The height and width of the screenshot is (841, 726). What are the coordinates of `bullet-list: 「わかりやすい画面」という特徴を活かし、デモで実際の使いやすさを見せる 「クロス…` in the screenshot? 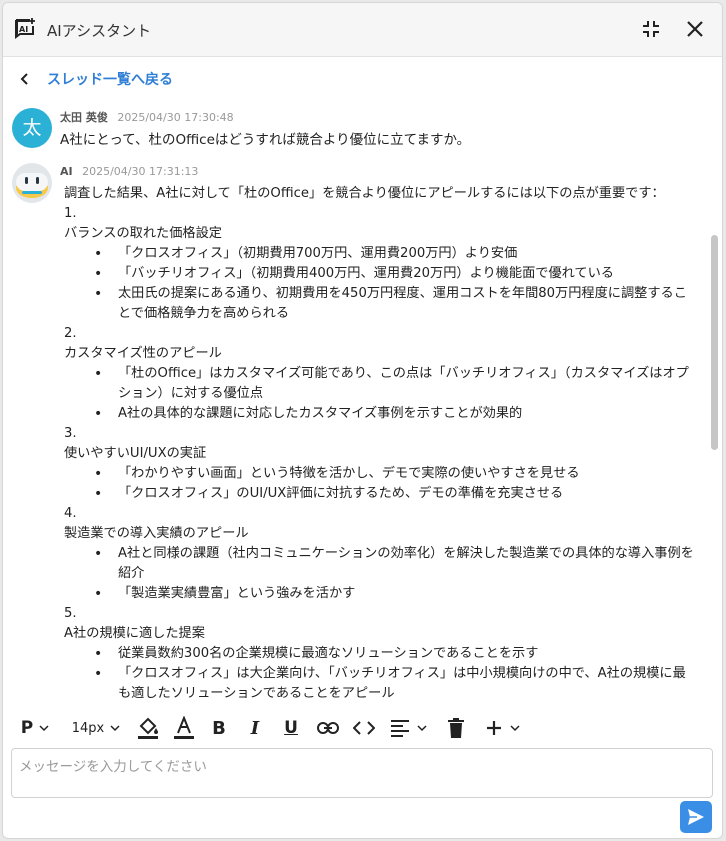 It's located at (394, 484).